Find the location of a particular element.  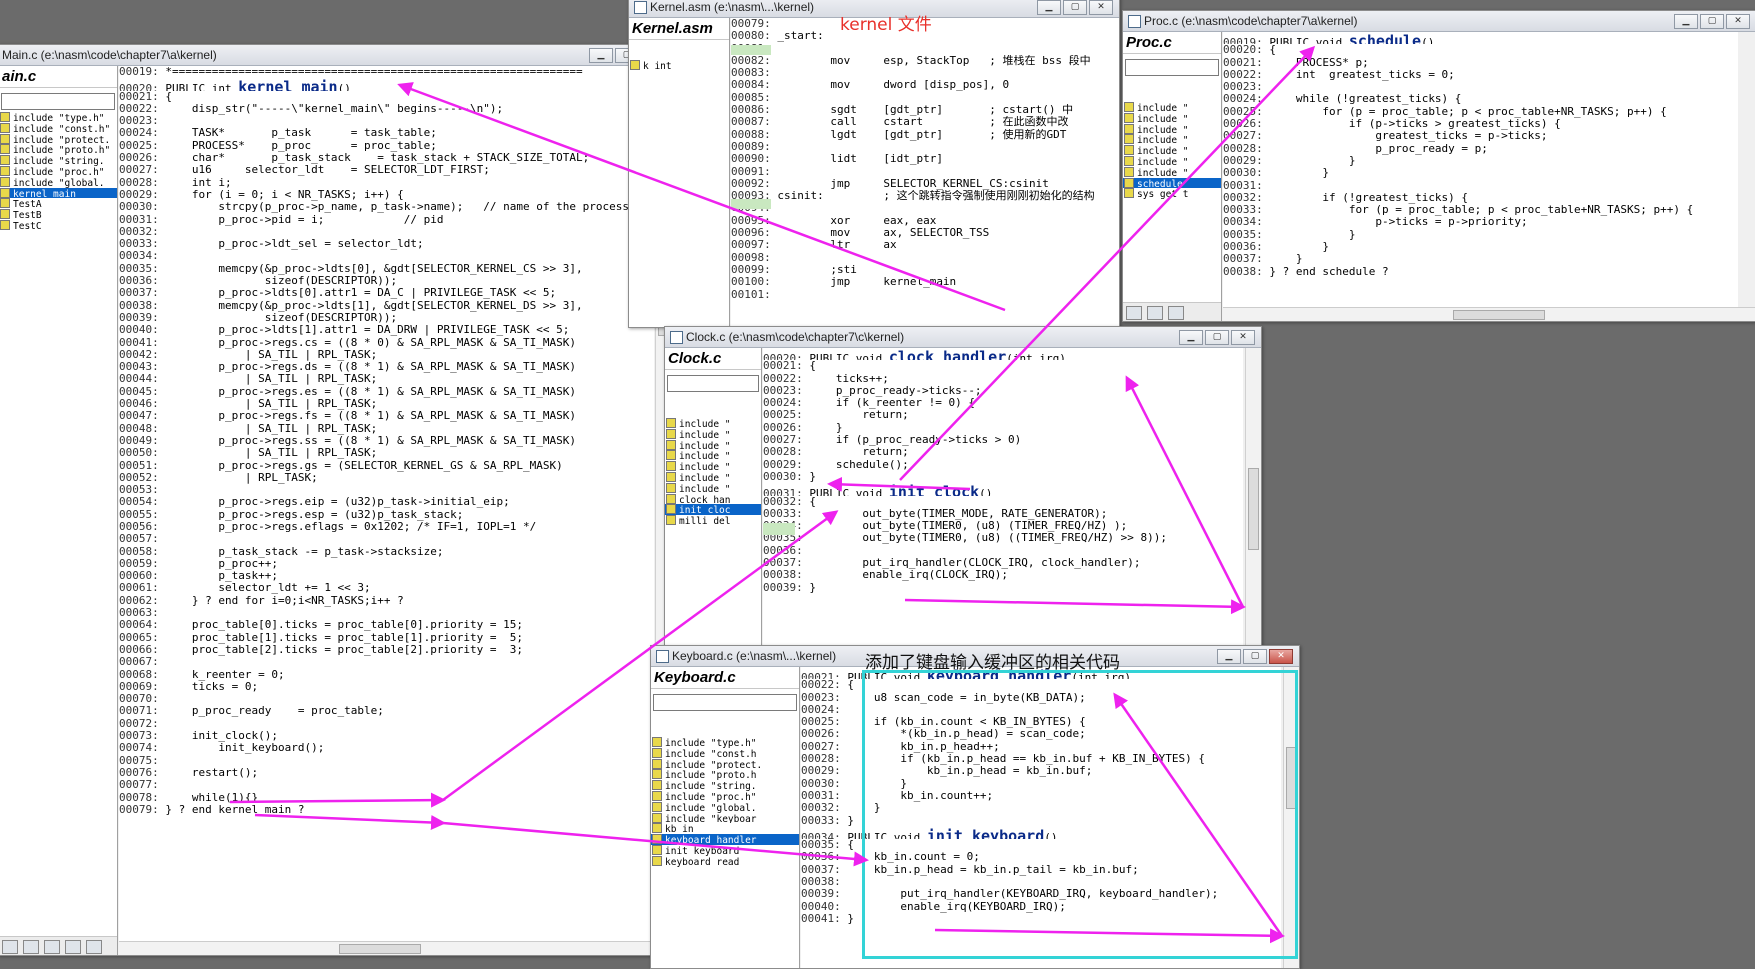

main-c-symbol-search is located at coordinates (58, 101).